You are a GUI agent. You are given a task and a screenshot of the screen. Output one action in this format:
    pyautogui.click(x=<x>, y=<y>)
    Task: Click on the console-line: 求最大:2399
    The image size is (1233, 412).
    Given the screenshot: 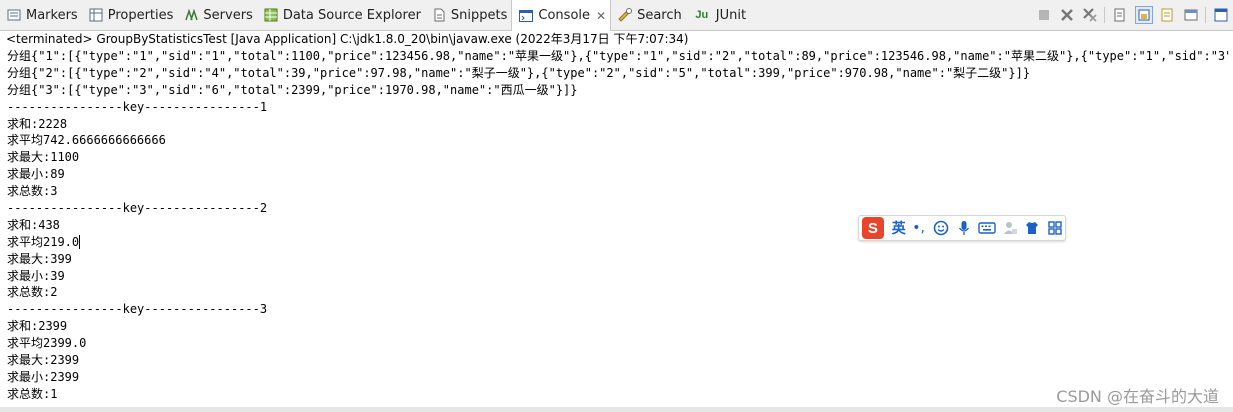 What is the action you would take?
    pyautogui.click(x=43, y=360)
    